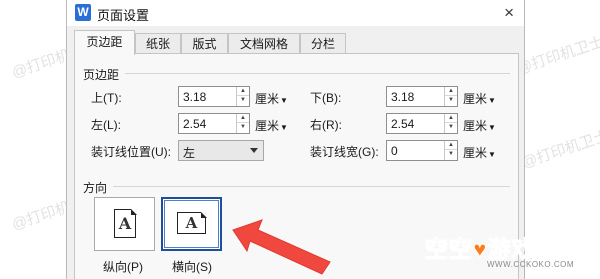 The height and width of the screenshot is (279, 600). Describe the element at coordinates (523, 249) in the screenshot. I see `logo-text-2: 游戏园` at that location.